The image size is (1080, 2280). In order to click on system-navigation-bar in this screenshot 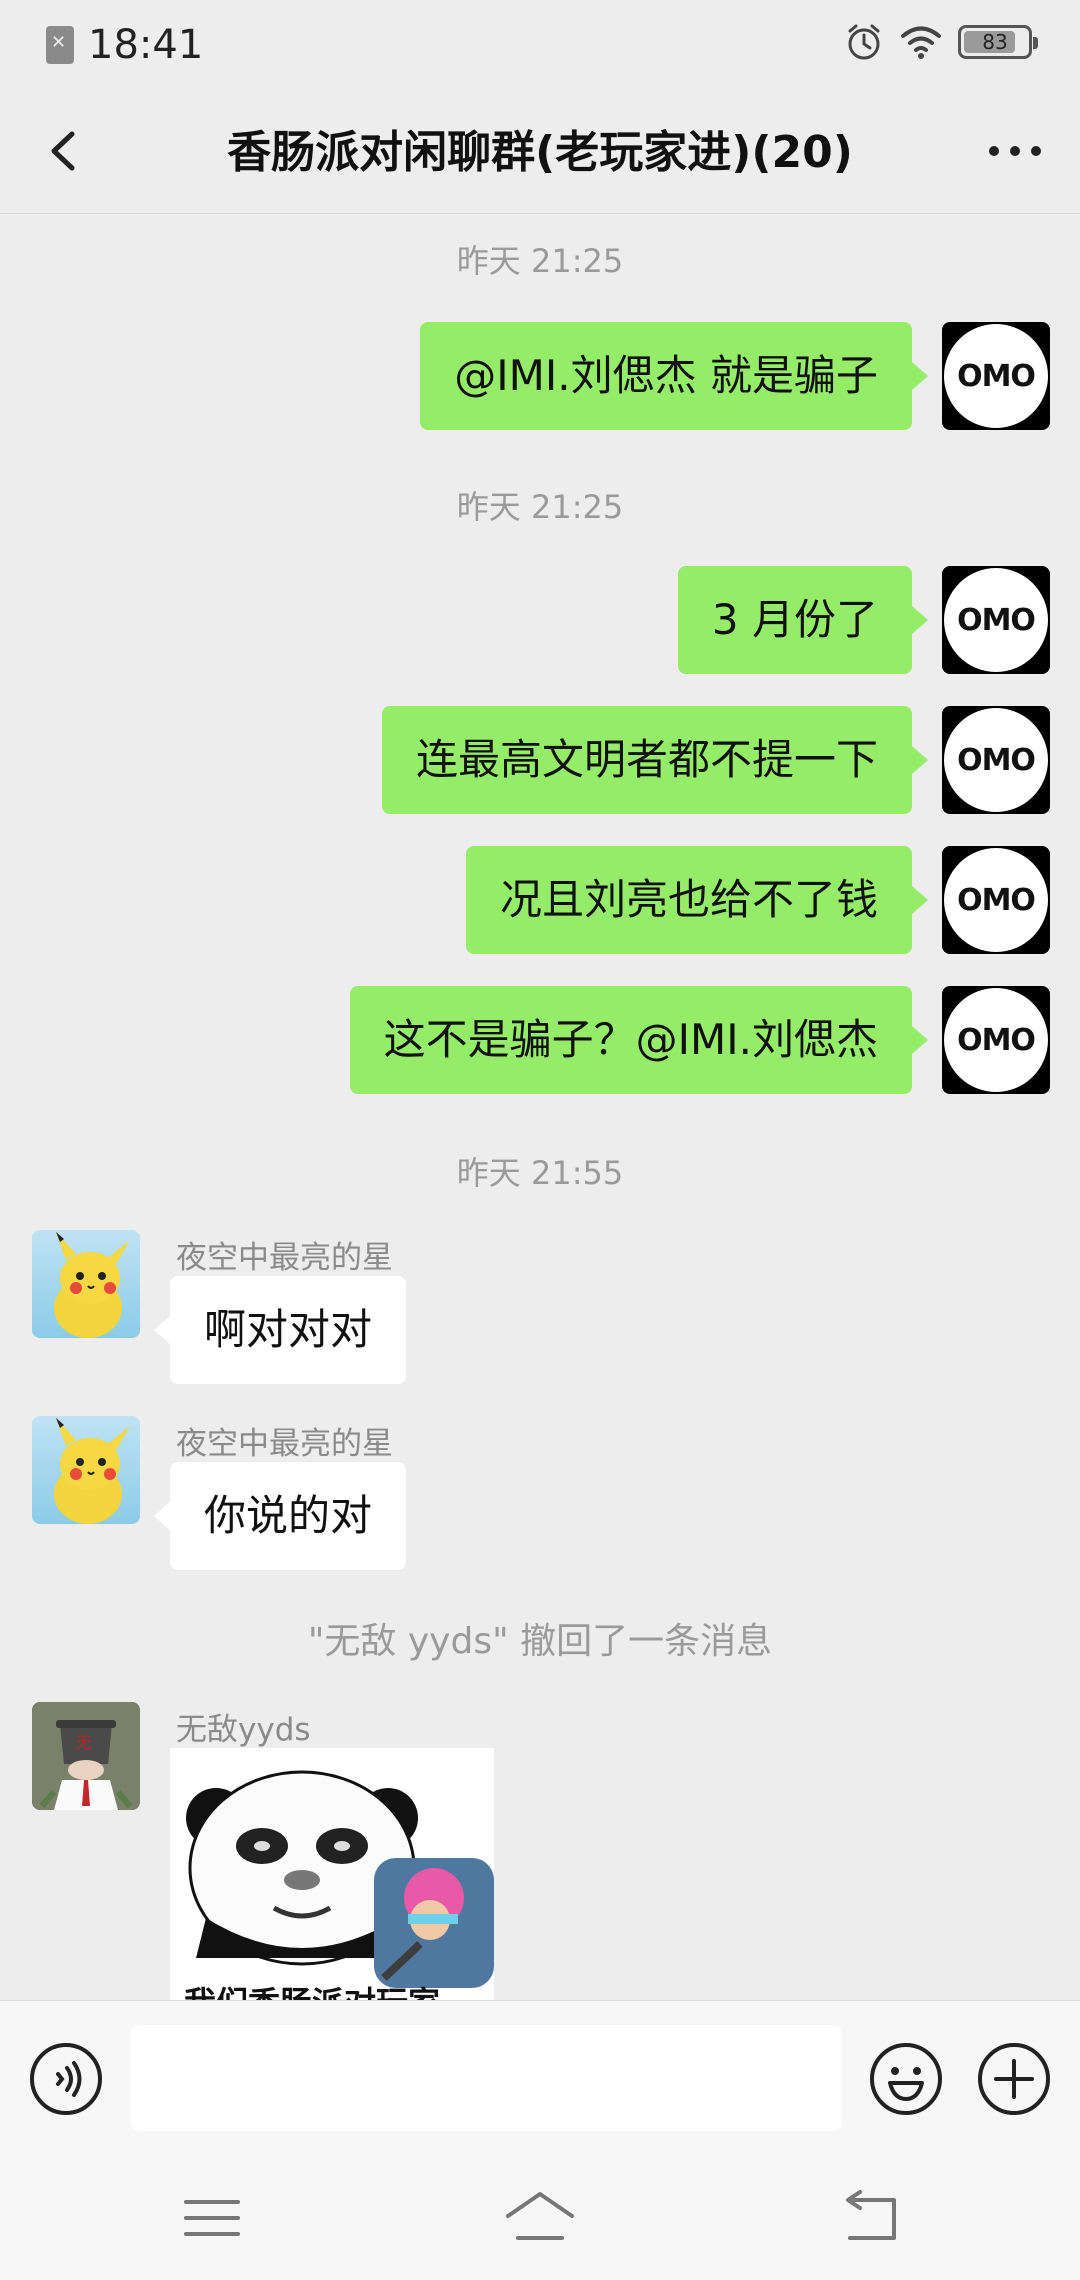, I will do `click(540, 2218)`.